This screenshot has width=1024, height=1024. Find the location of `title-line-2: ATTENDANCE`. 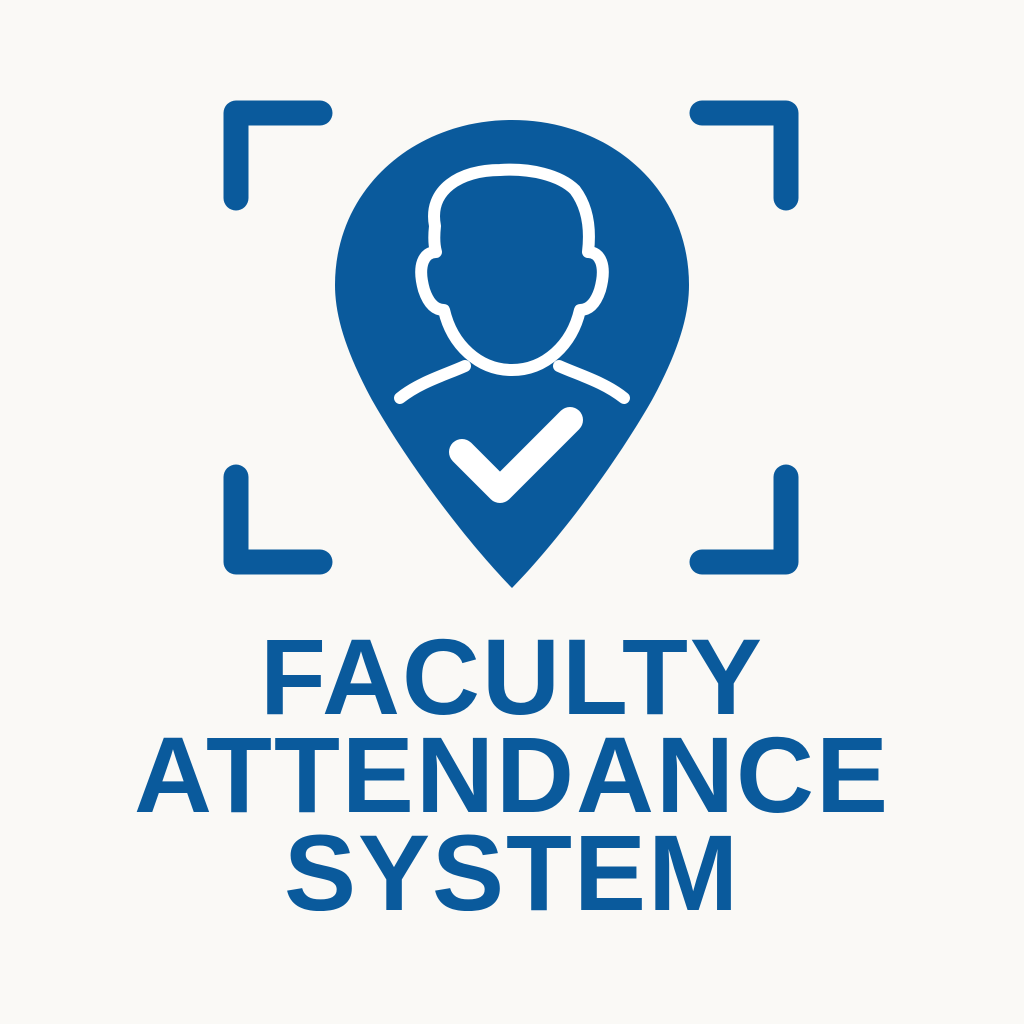

title-line-2: ATTENDANCE is located at coordinates (512, 774).